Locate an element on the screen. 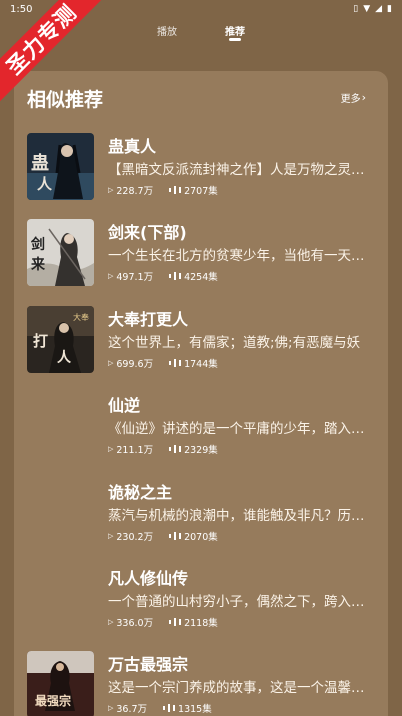 The width and height of the screenshot is (402, 716). play-count: 211.1万 is located at coordinates (135, 450).